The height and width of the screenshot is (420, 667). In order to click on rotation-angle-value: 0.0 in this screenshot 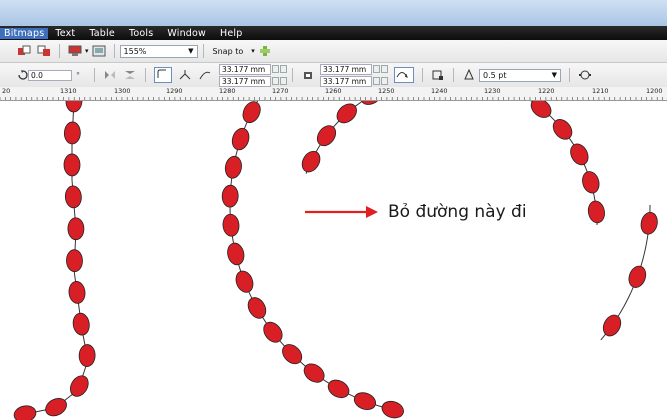, I will do `click(37, 75)`.